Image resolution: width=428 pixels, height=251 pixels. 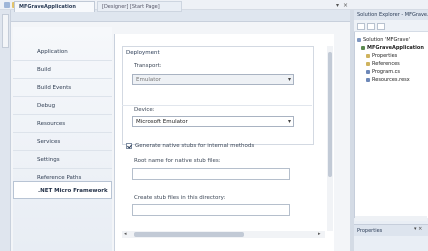 What do you see at coordinates (217, 105) in the screenshot?
I see `separator` at bounding box center [217, 105].